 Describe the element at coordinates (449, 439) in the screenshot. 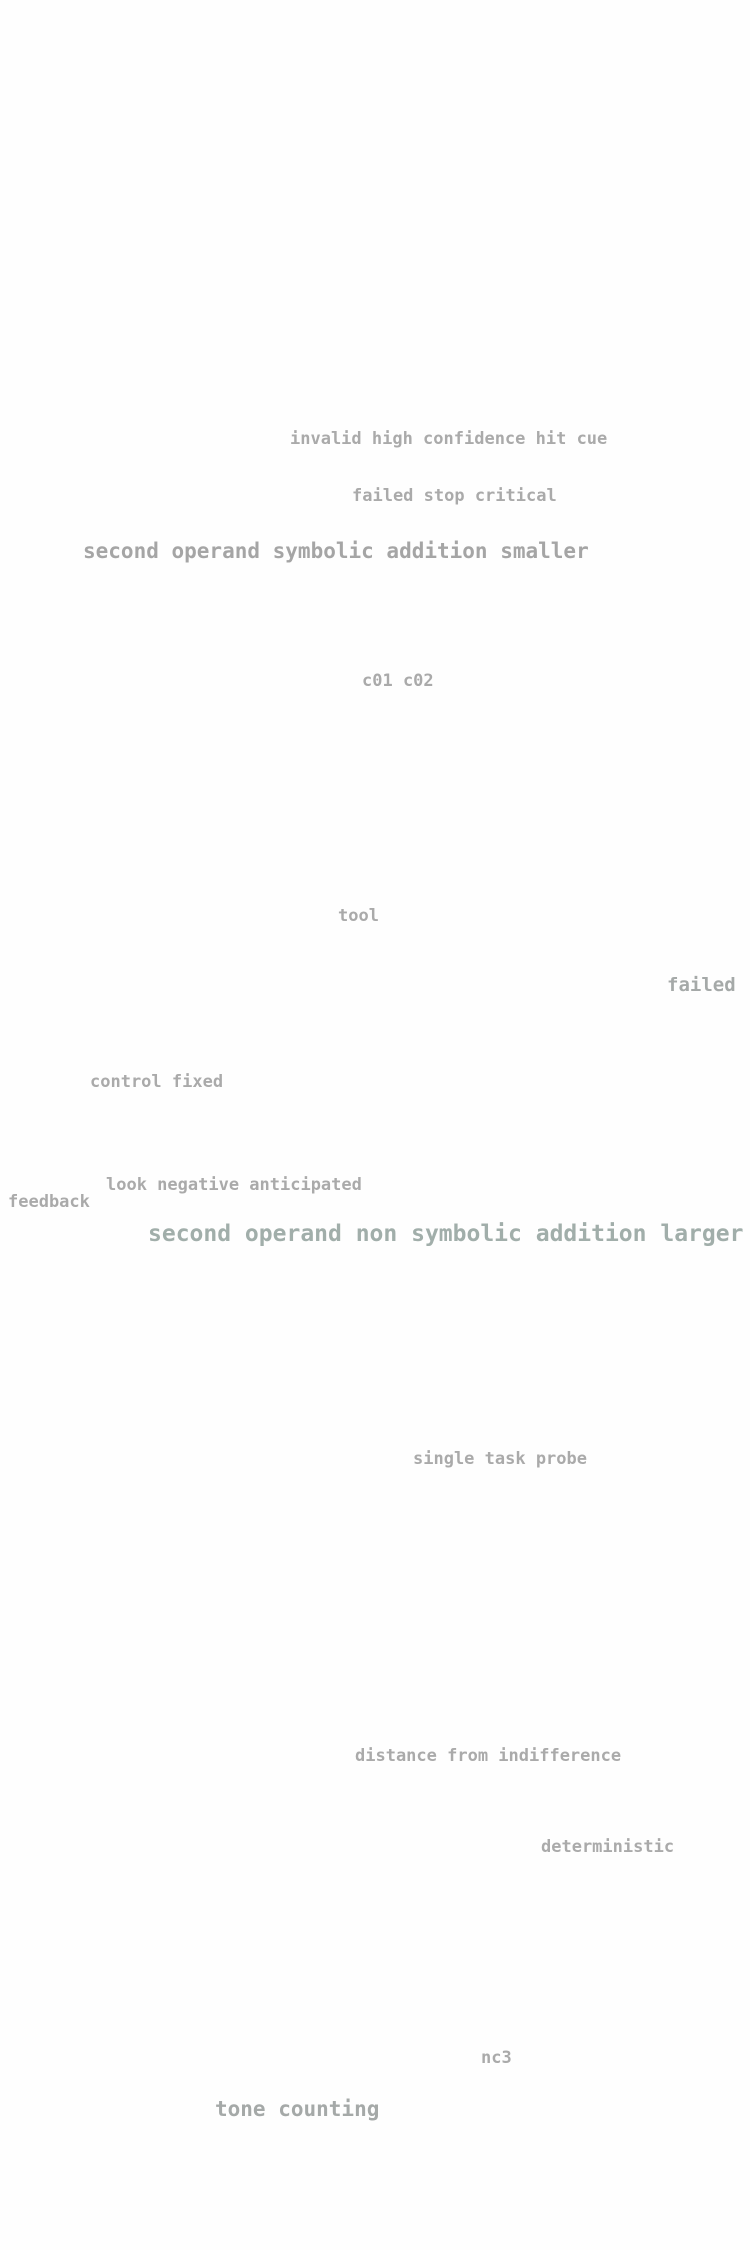

I see `term-invalid-high-confidence-hit-cue: invalid high confidence hit cue` at that location.